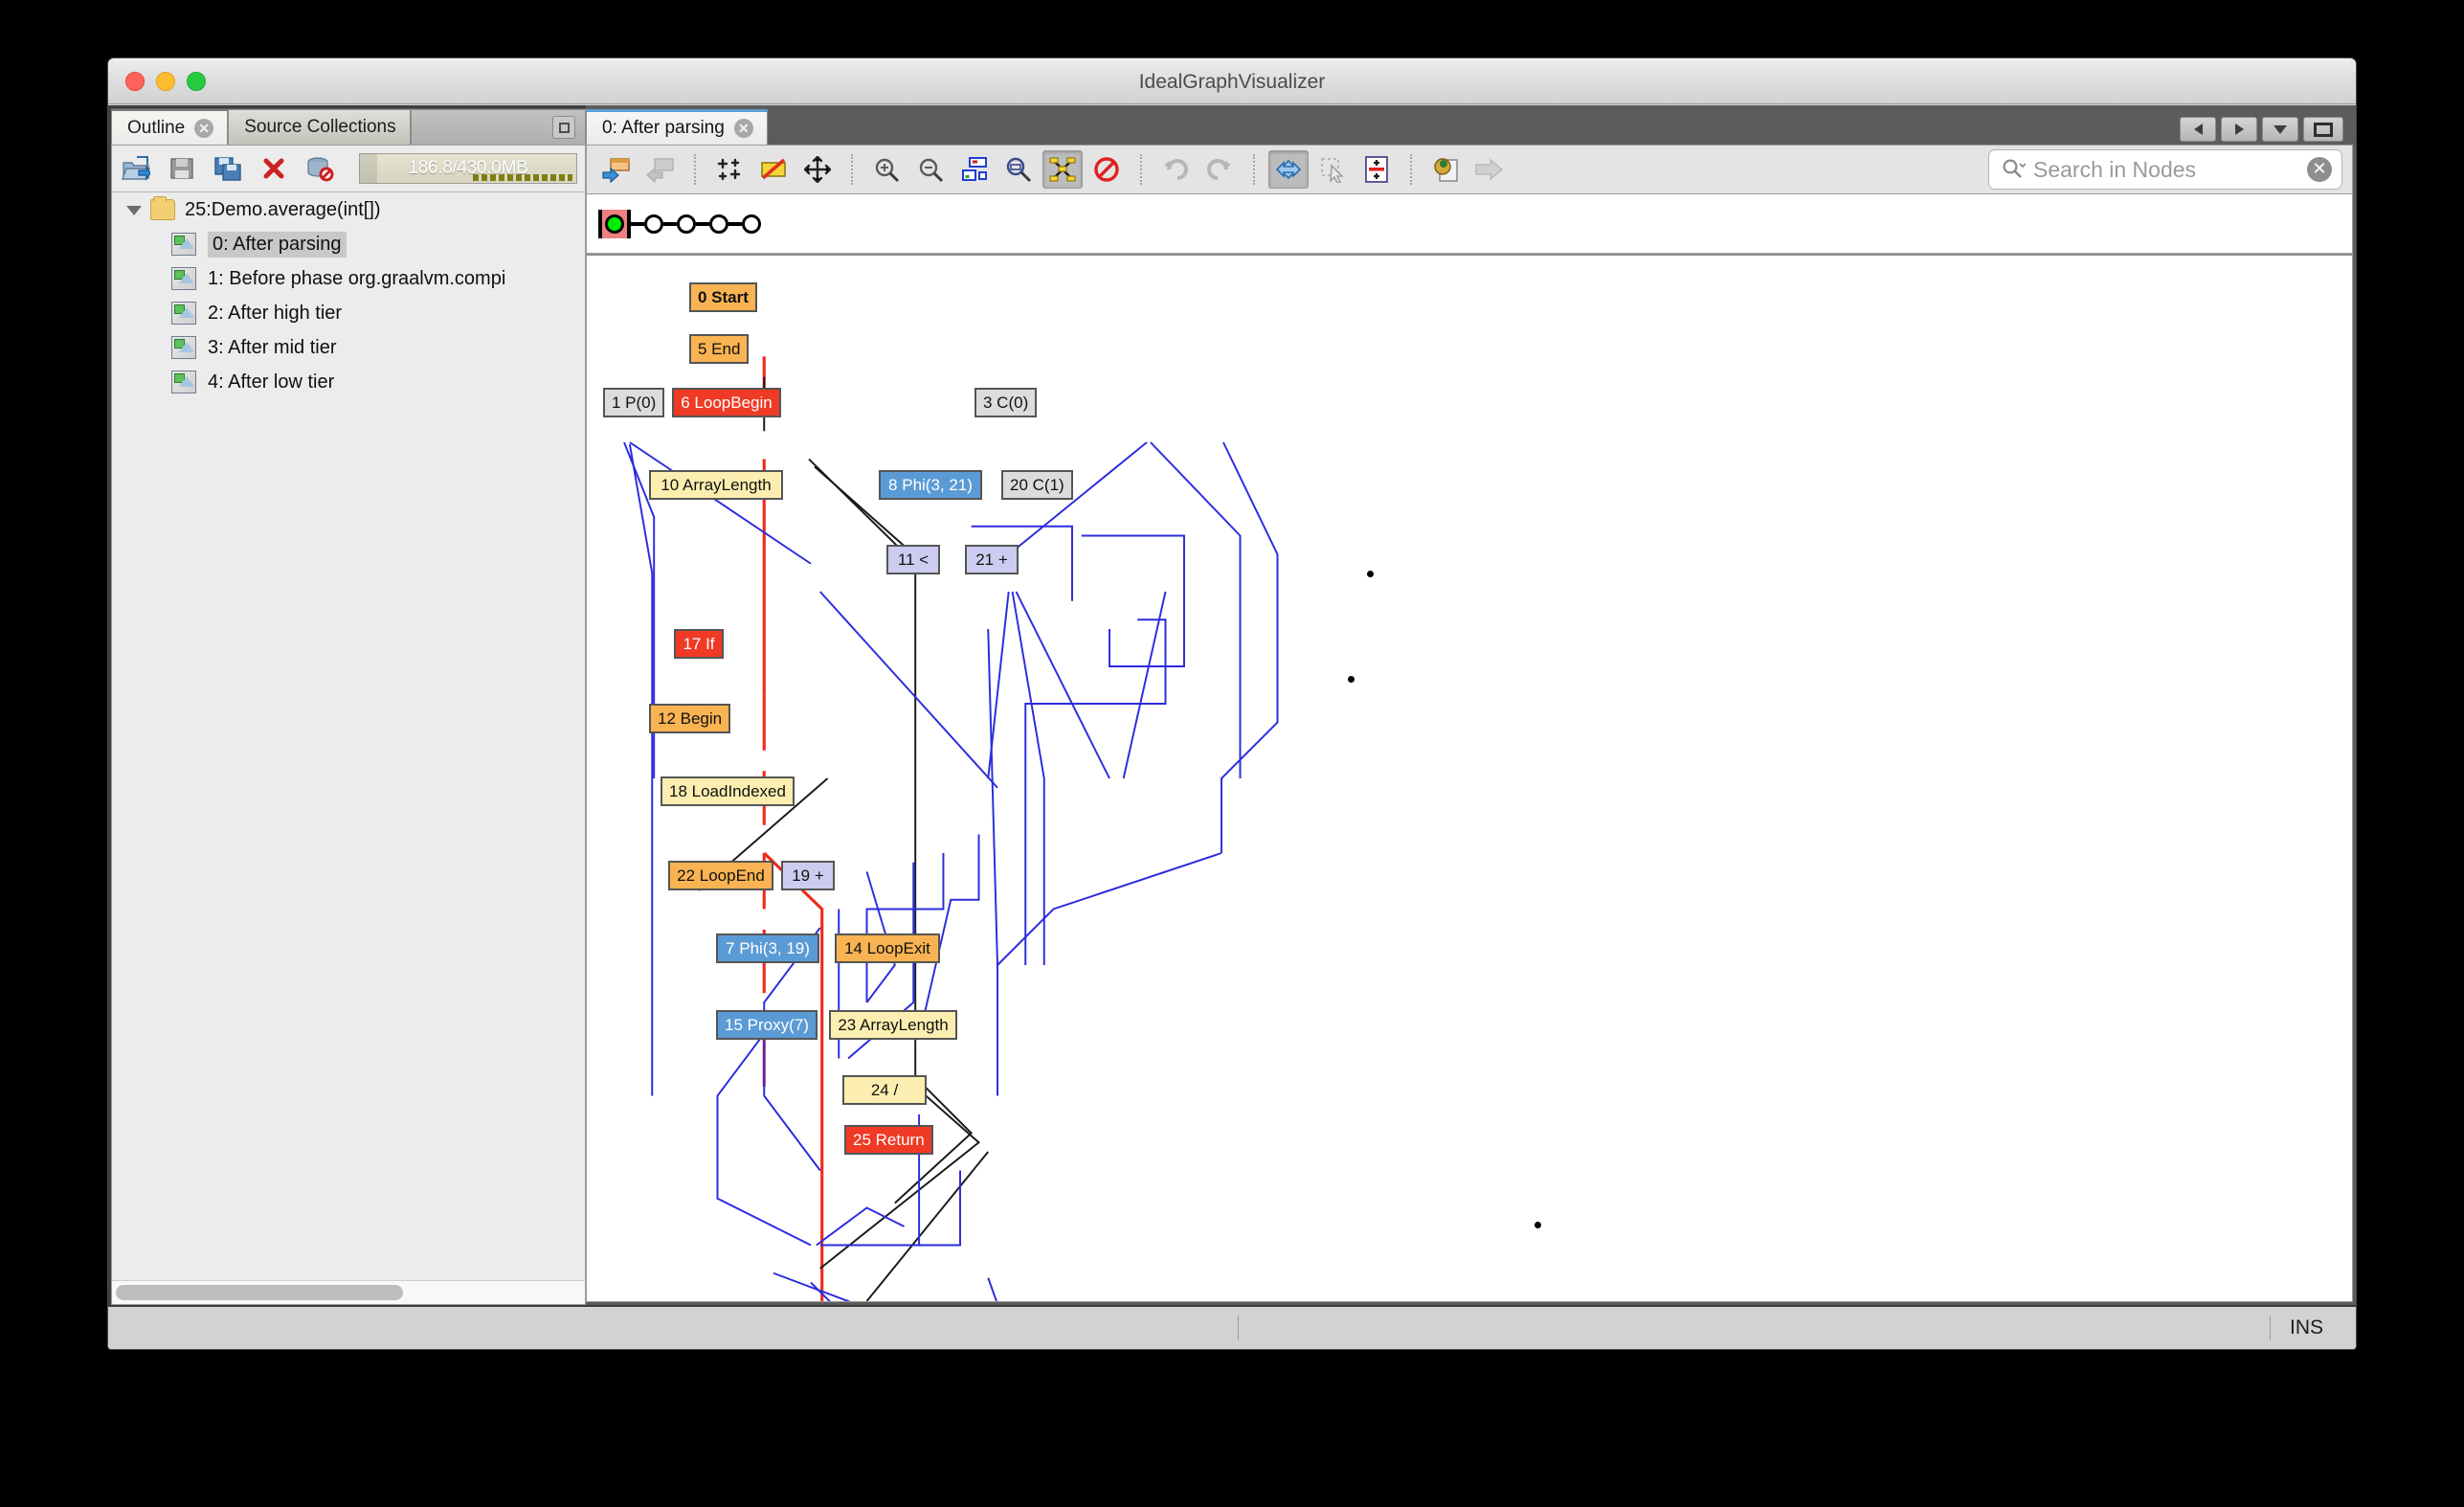 The height and width of the screenshot is (1507, 2464). What do you see at coordinates (348, 313) in the screenshot?
I see `tree-item-after-high-tier: 2: After high tier` at bounding box center [348, 313].